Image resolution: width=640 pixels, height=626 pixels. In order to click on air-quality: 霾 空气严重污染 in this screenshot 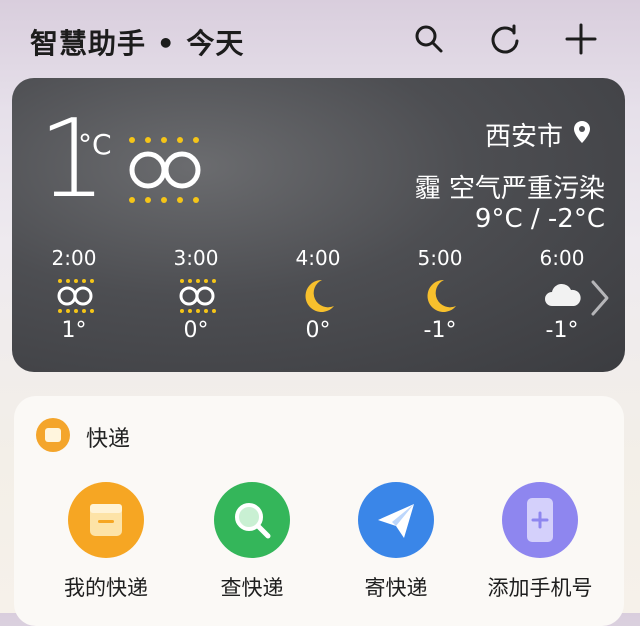, I will do `click(509, 189)`.